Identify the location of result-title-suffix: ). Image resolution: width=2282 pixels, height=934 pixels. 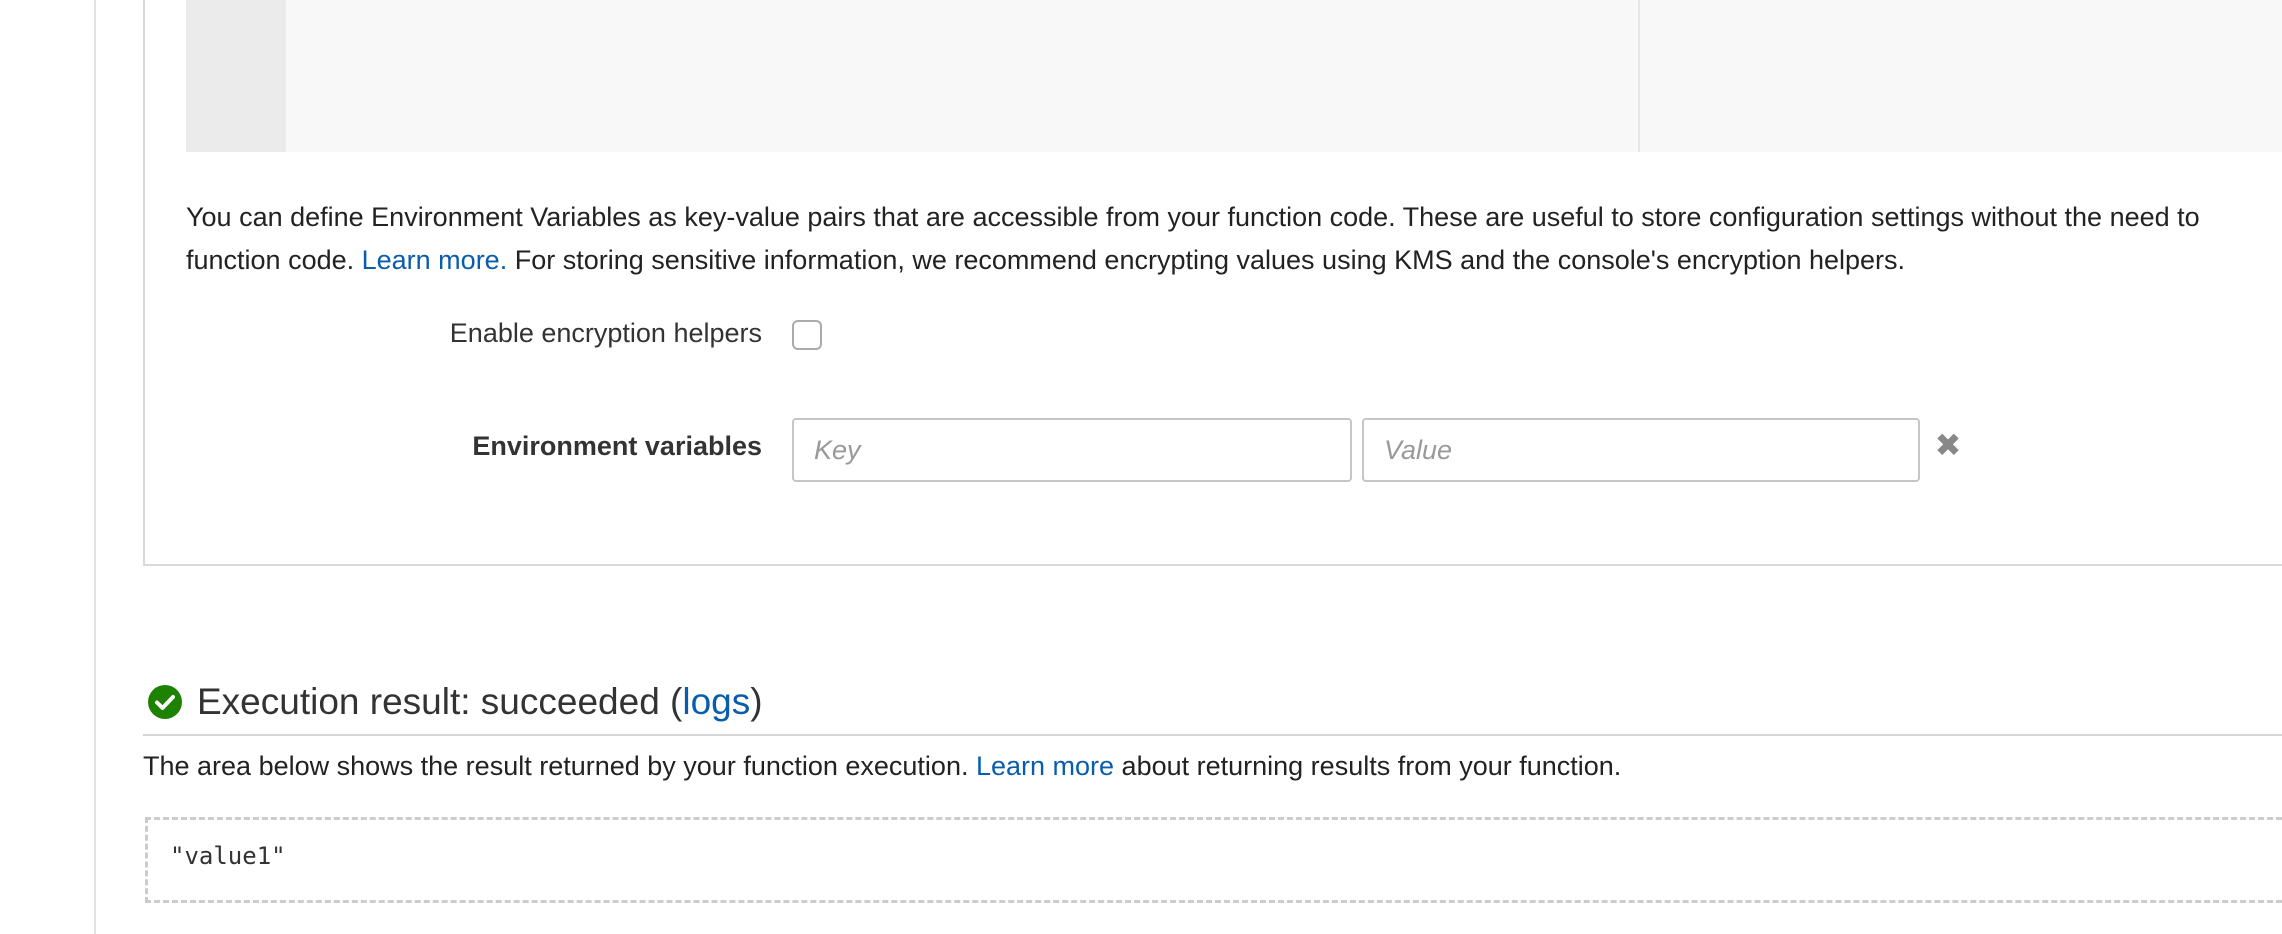
(756, 701).